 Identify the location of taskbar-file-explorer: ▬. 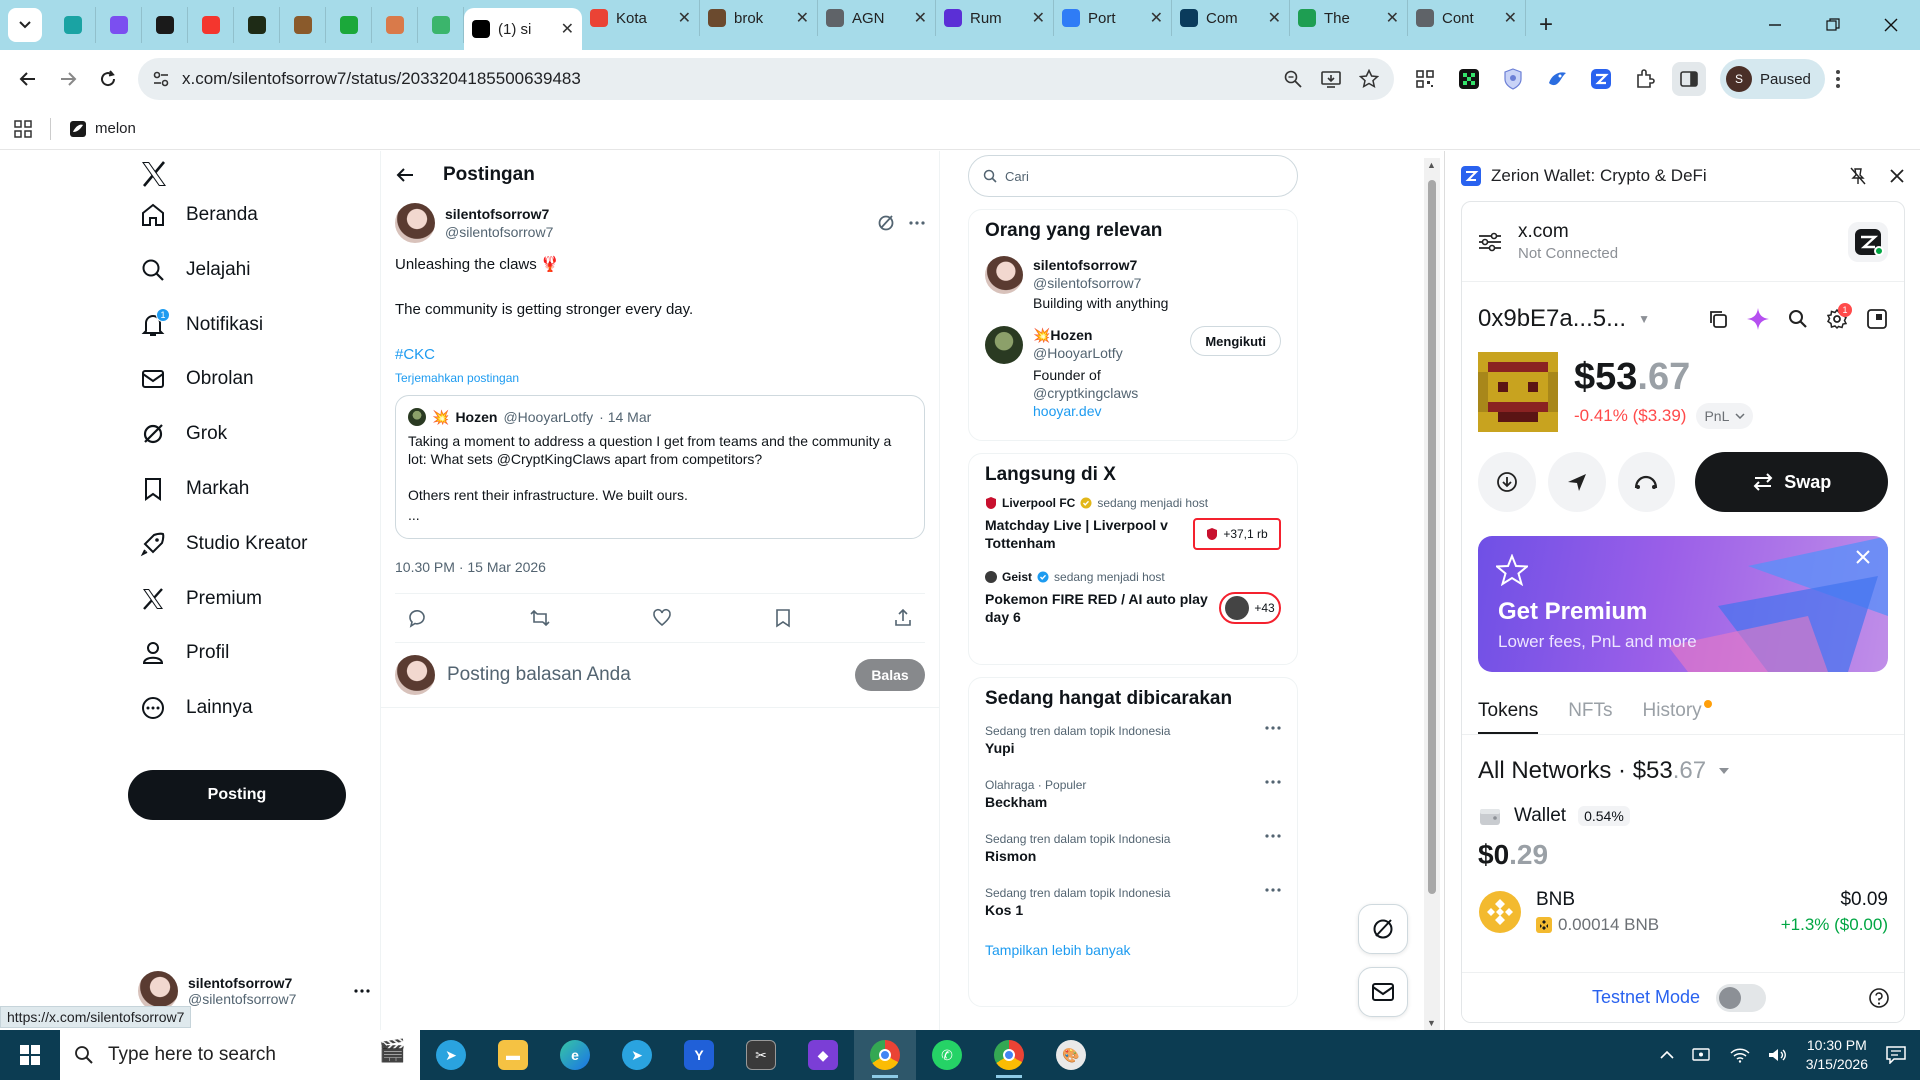
(513, 1055).